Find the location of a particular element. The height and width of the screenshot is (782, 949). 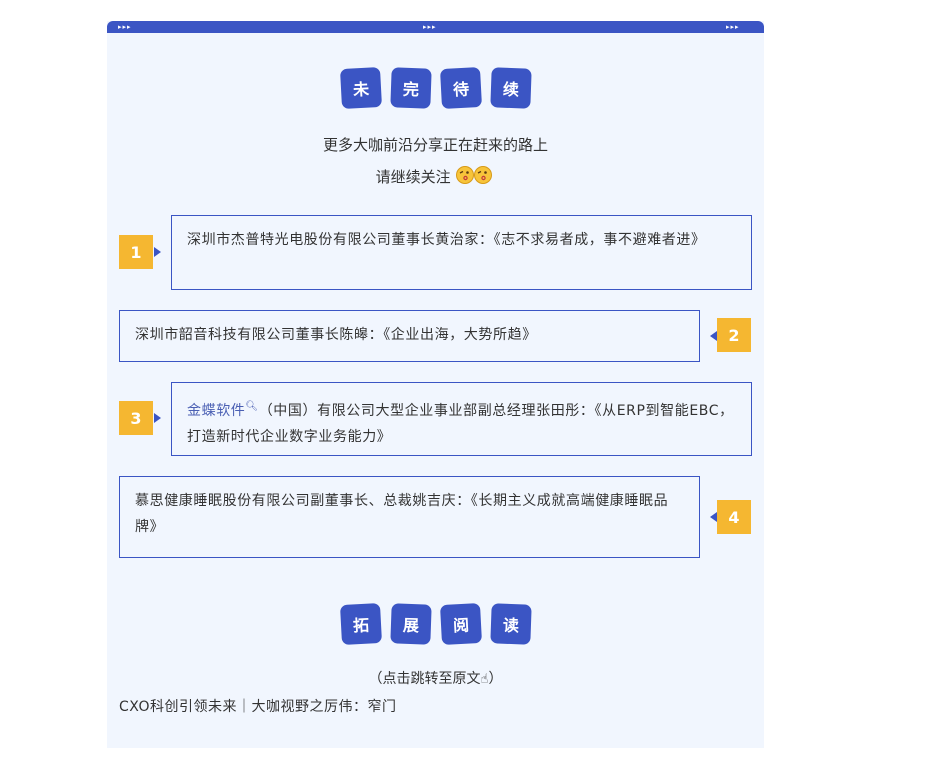

heading-tile: 拓 is located at coordinates (360, 624).